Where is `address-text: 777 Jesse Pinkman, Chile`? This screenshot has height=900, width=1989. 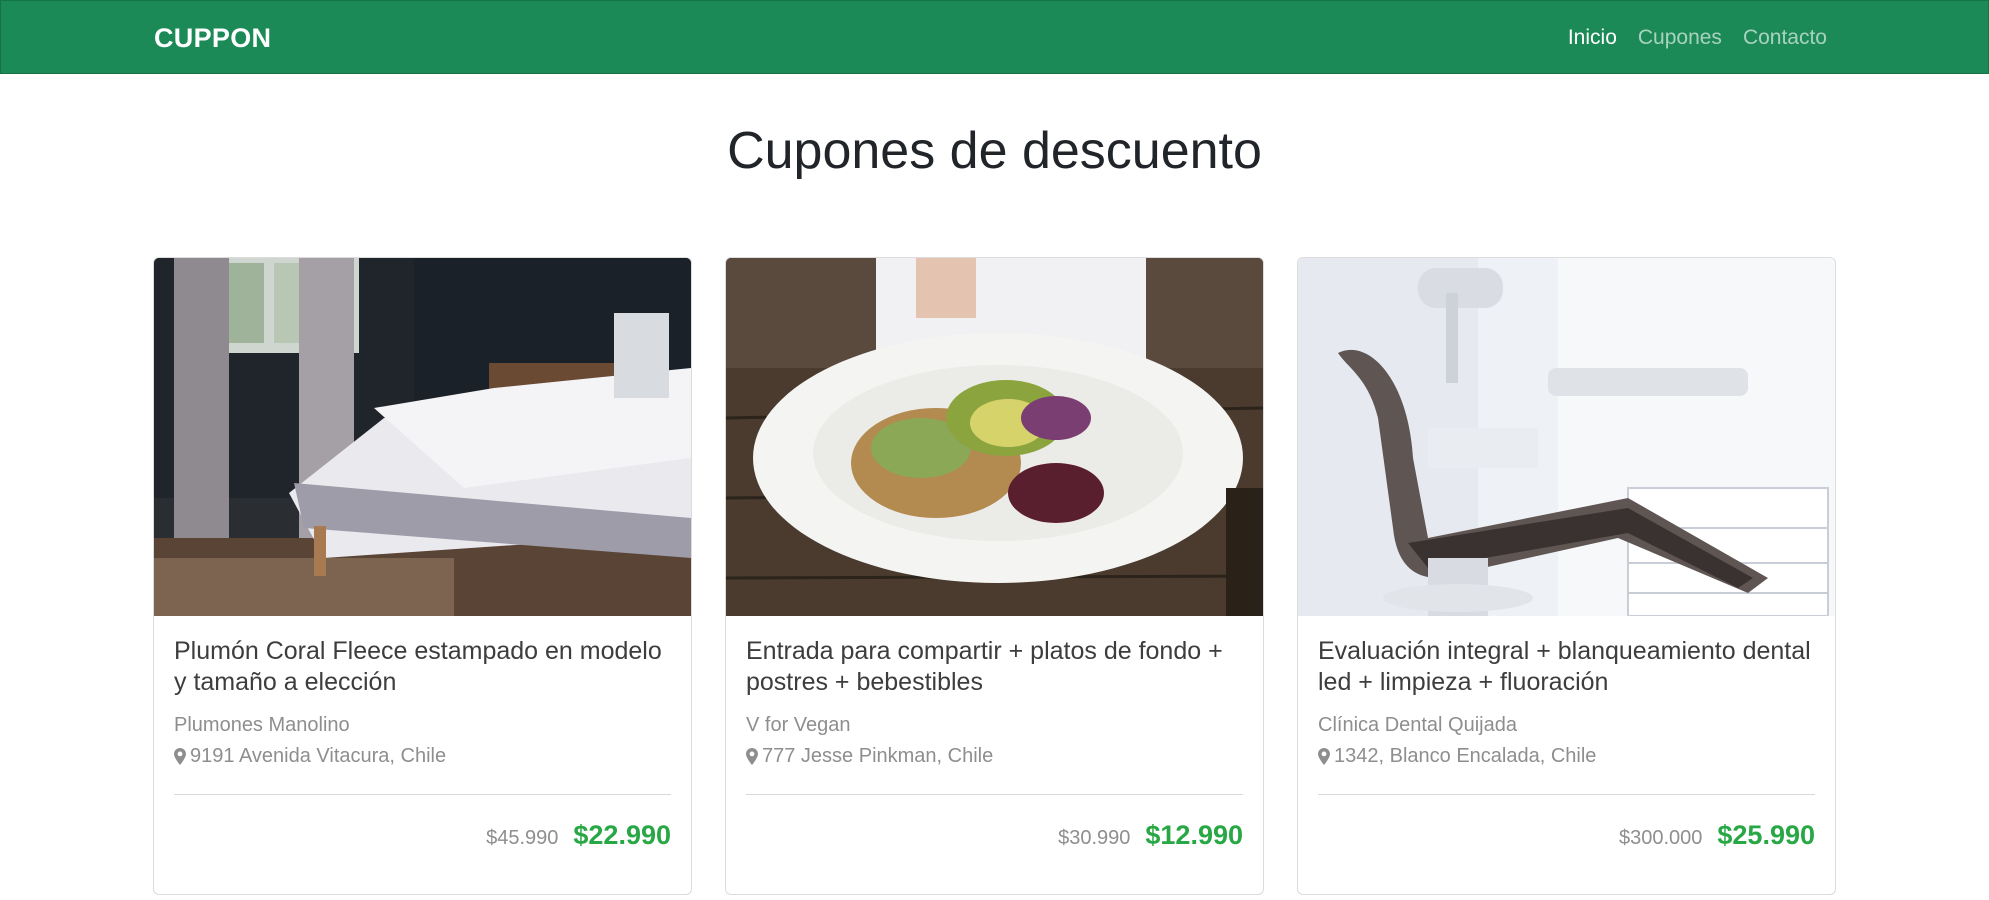 address-text: 777 Jesse Pinkman, Chile is located at coordinates (878, 756).